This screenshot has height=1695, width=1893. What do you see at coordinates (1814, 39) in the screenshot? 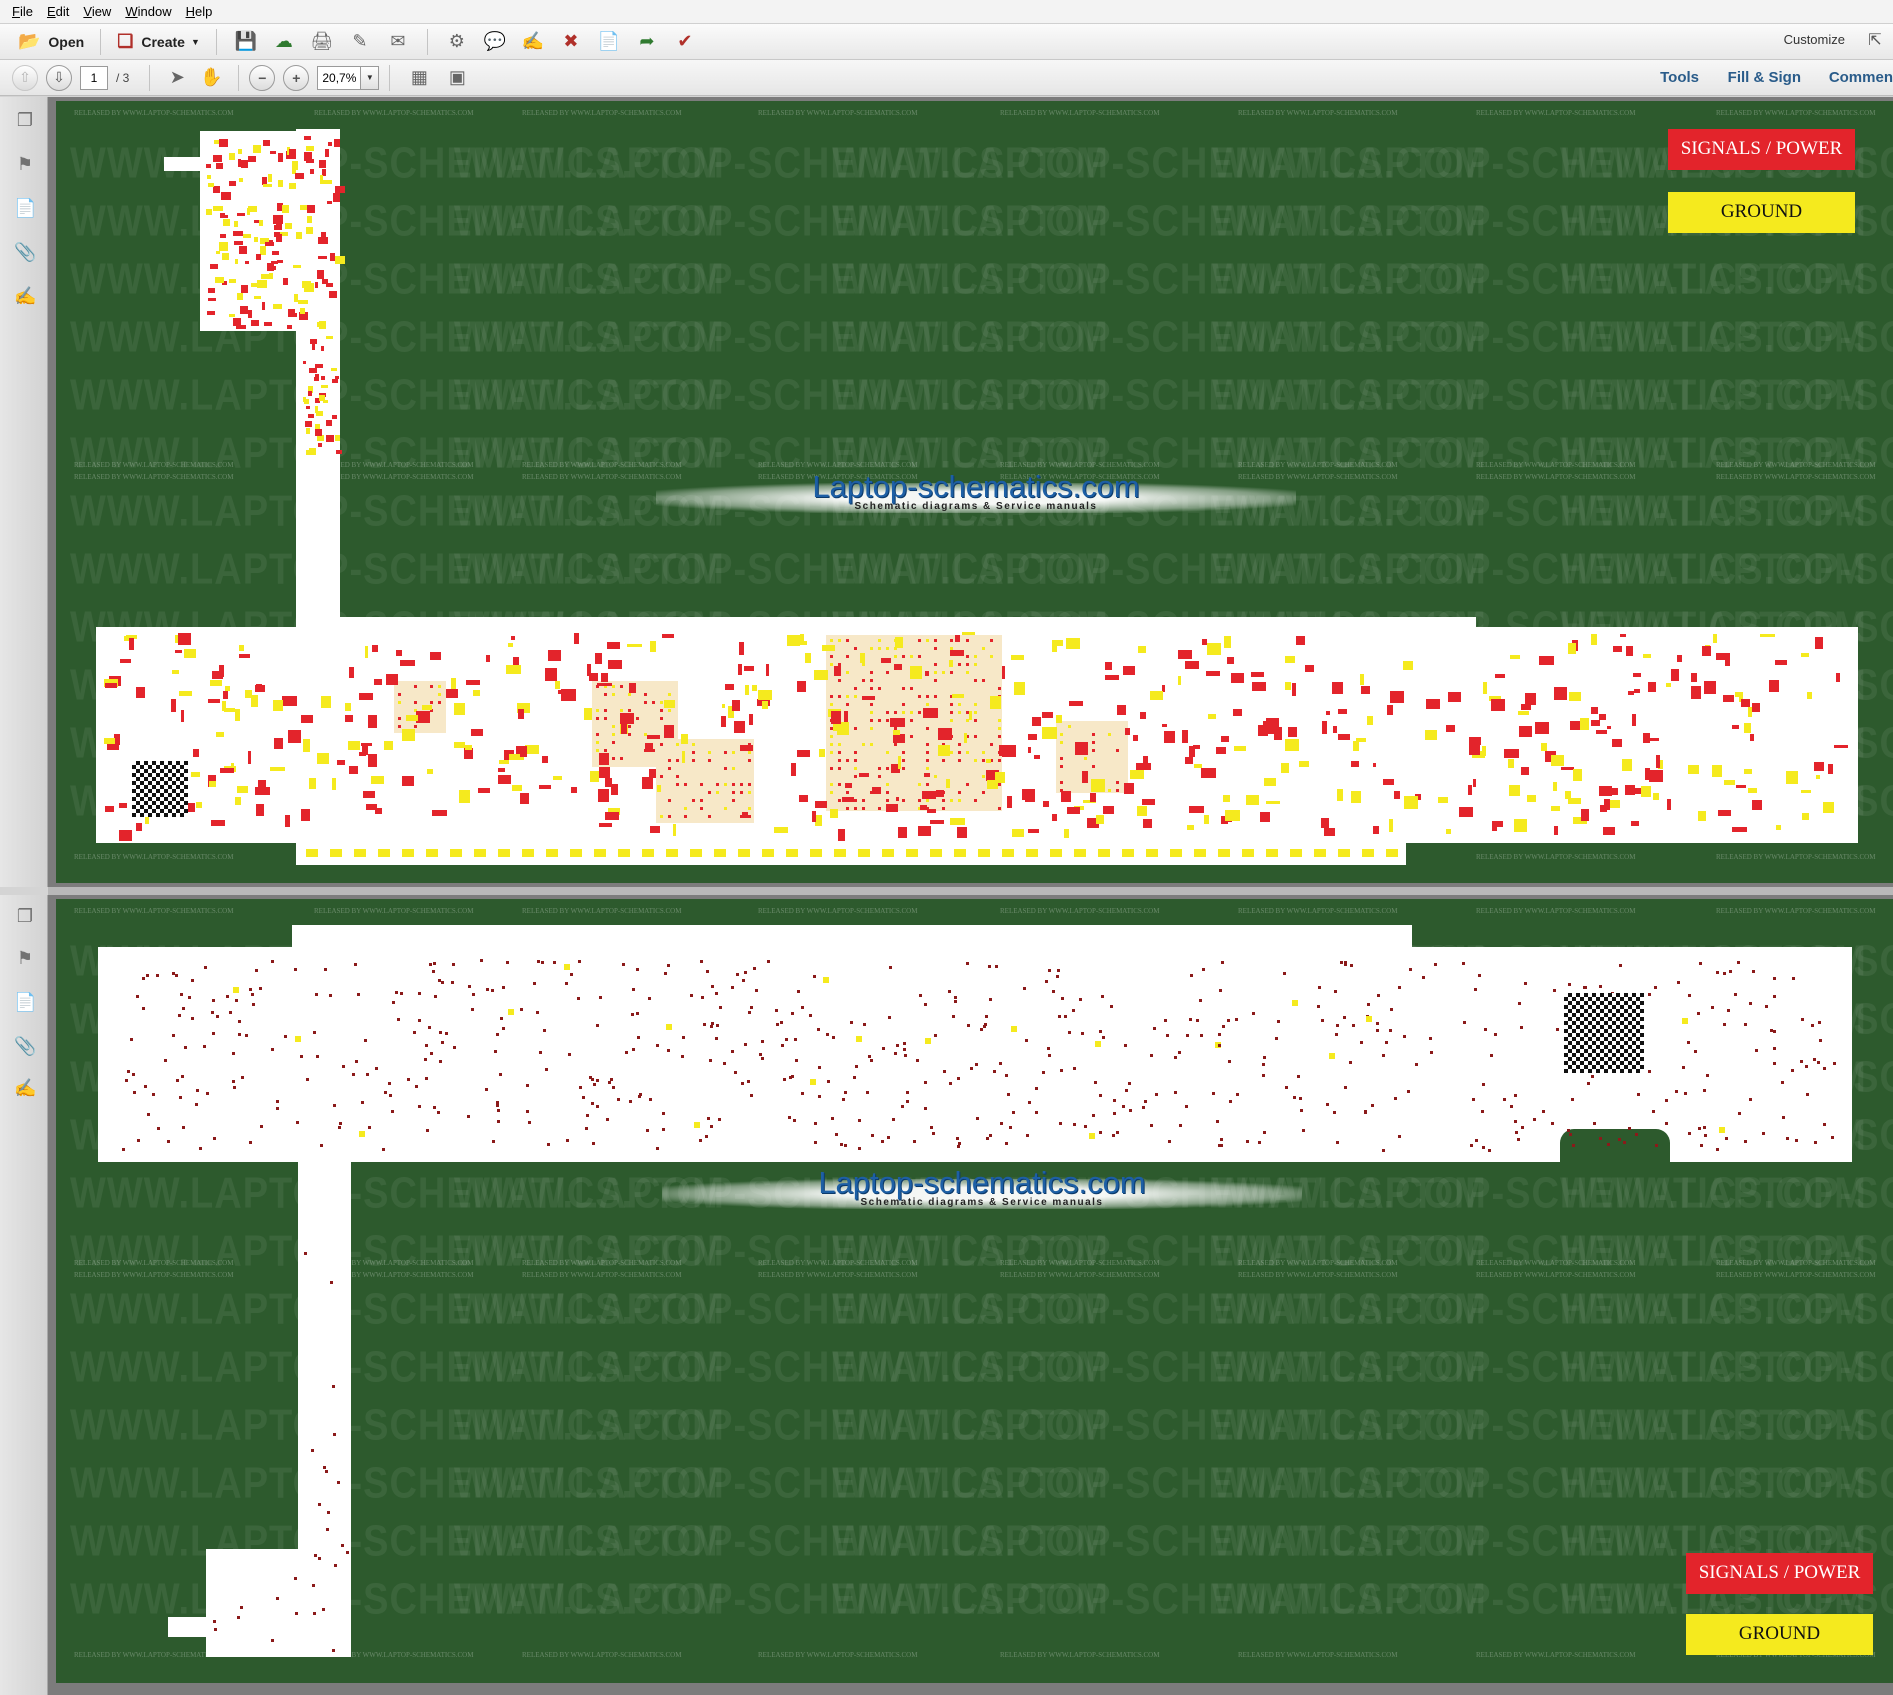
I see `customize-button: Customize` at bounding box center [1814, 39].